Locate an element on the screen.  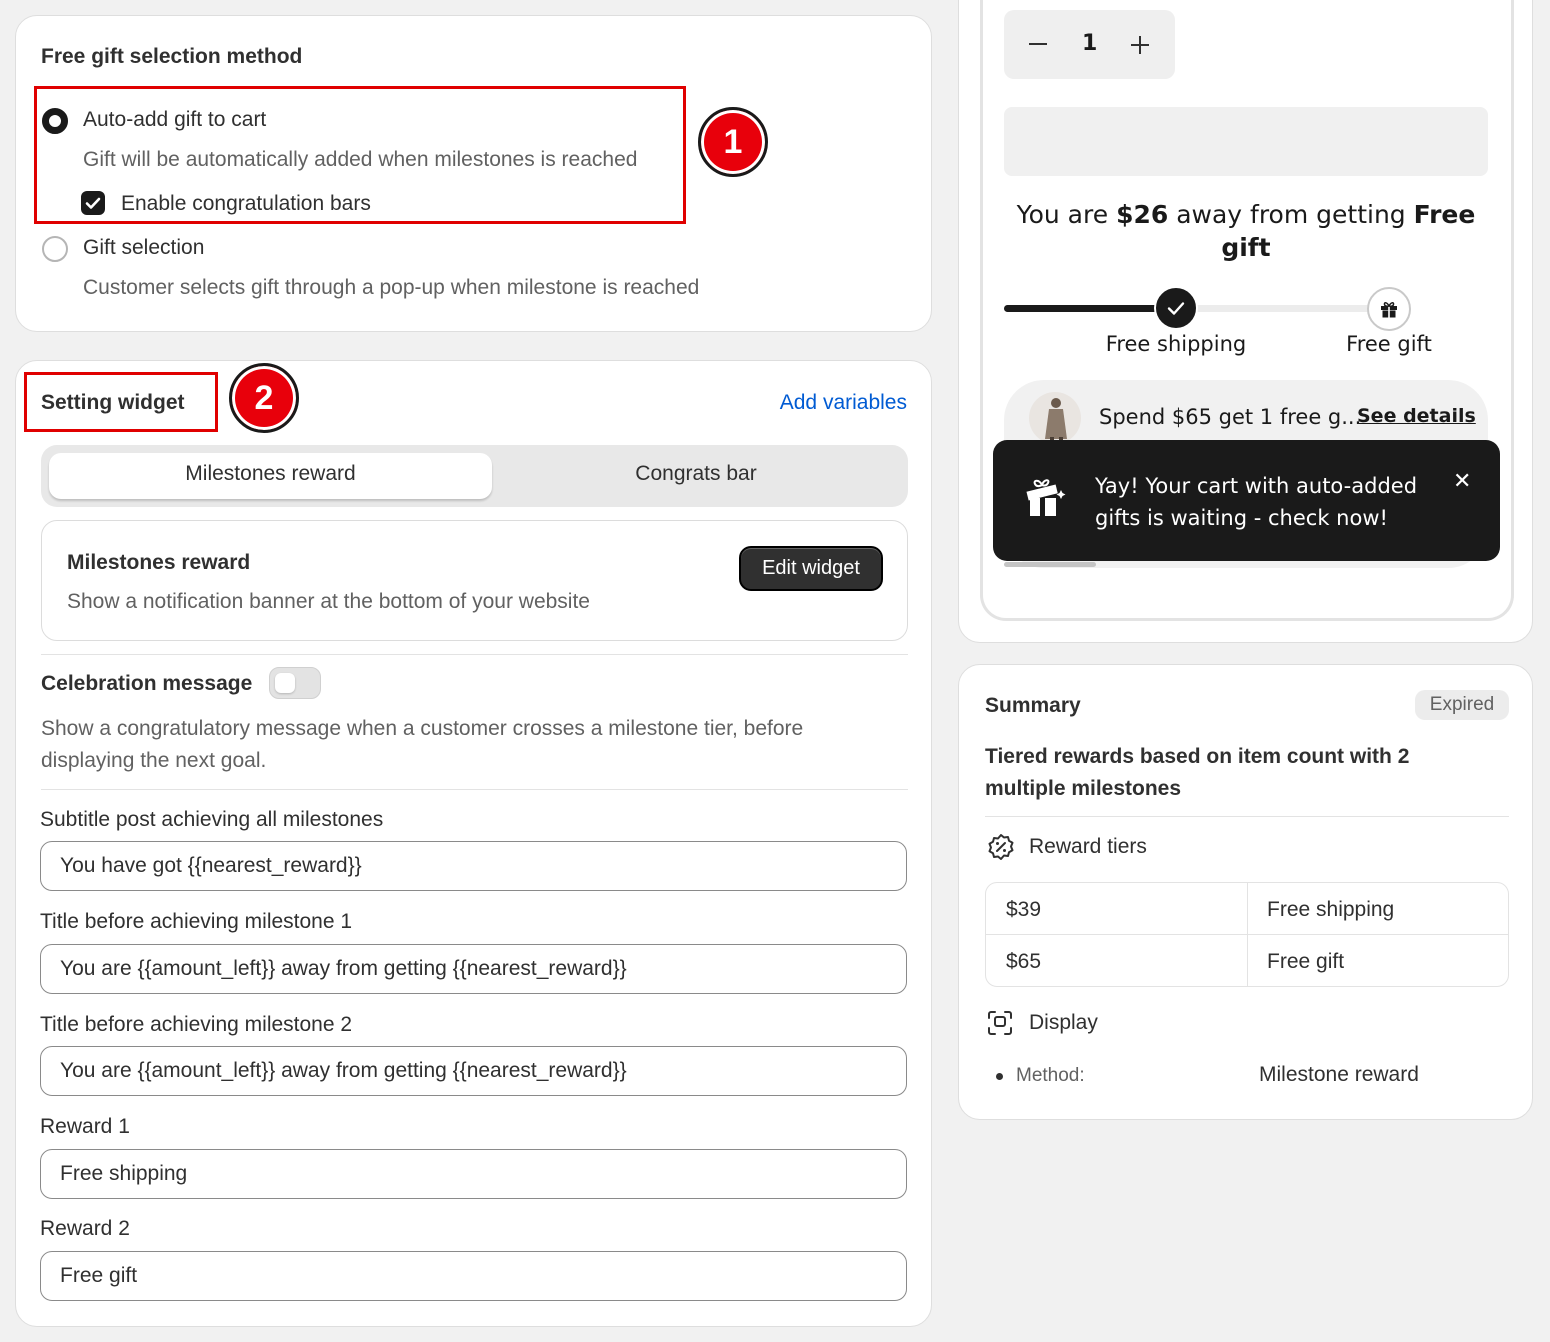
gift-selection-radio is located at coordinates (55, 249).